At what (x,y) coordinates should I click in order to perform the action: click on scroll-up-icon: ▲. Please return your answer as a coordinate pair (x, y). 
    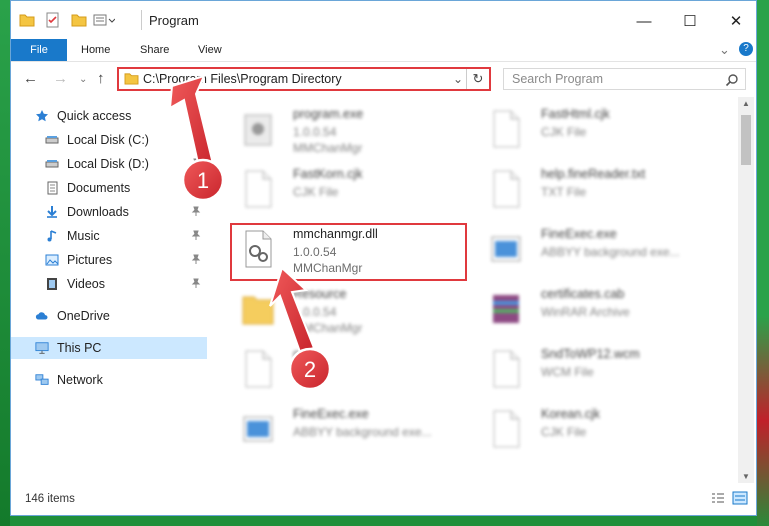
    Looking at the image, I should click on (746, 103).